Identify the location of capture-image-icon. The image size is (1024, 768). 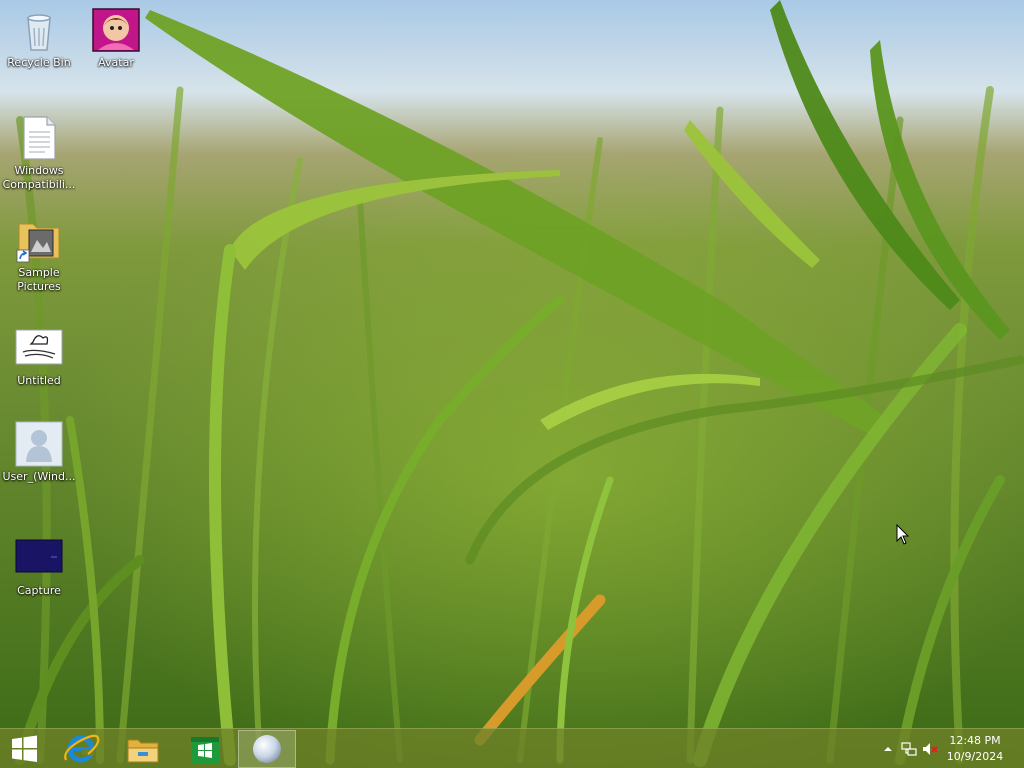
(39, 558).